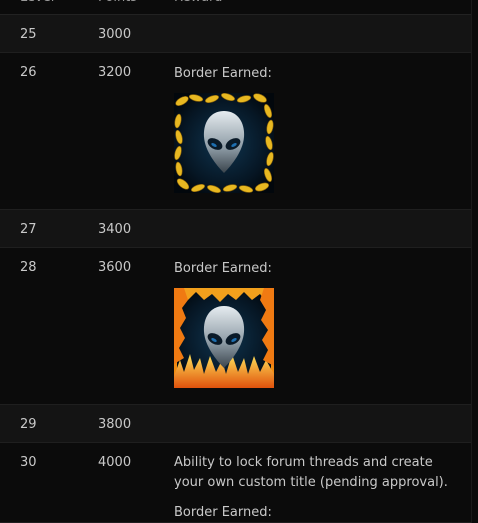  What do you see at coordinates (28, 229) in the screenshot?
I see `level-cell: 27` at bounding box center [28, 229].